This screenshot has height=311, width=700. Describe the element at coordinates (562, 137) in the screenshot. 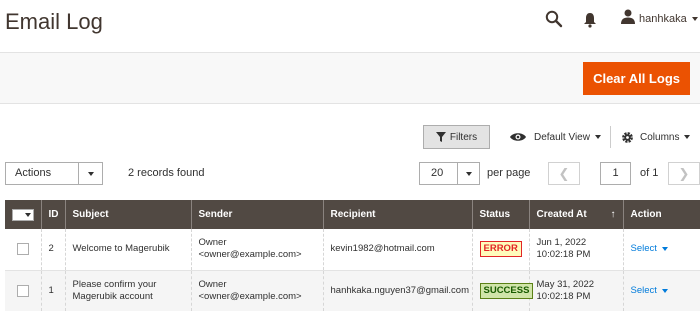

I see `default-view-label: Default View` at that location.